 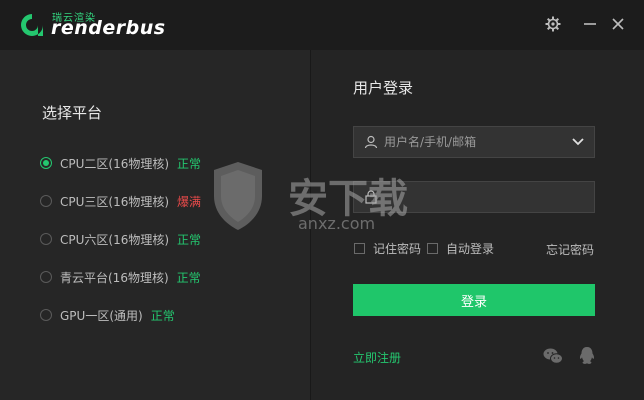 I want to click on username-field, so click(x=474, y=142).